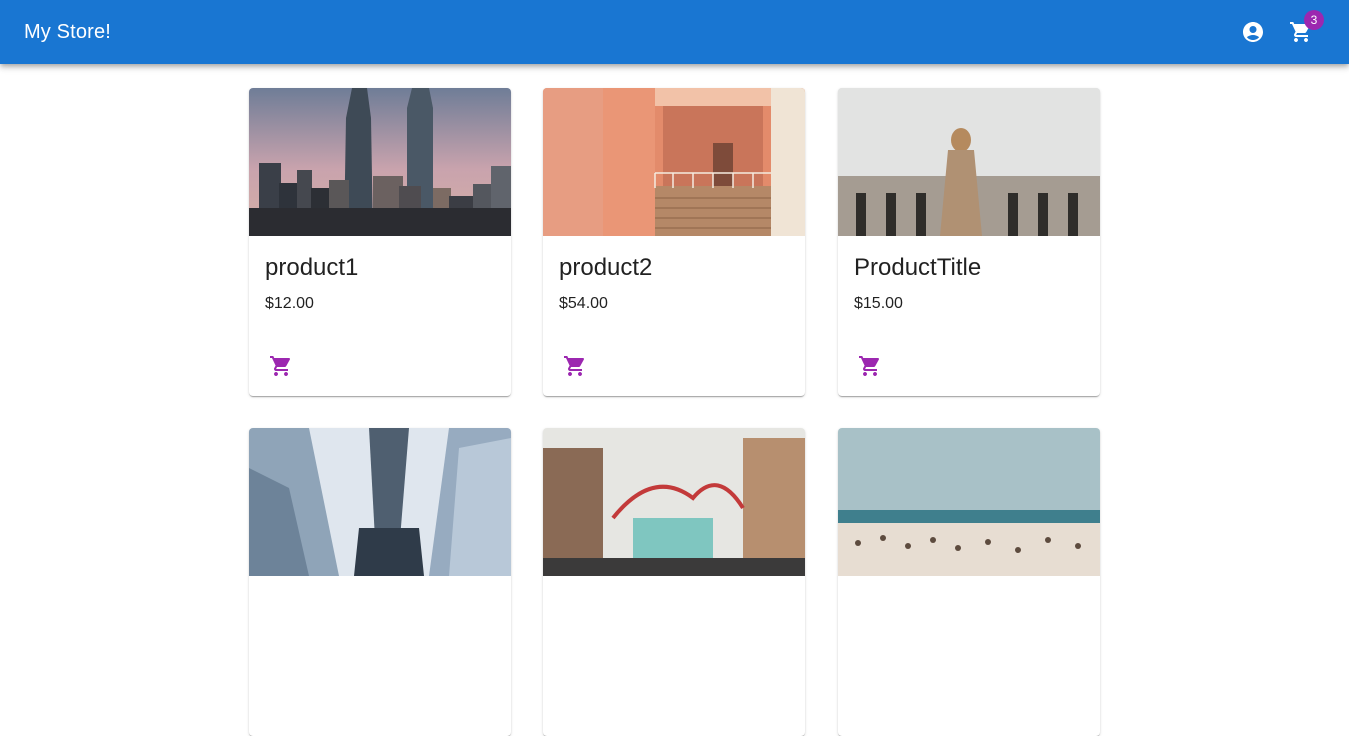  What do you see at coordinates (969, 242) in the screenshot?
I see `product-card: ProductTitle $15.00` at bounding box center [969, 242].